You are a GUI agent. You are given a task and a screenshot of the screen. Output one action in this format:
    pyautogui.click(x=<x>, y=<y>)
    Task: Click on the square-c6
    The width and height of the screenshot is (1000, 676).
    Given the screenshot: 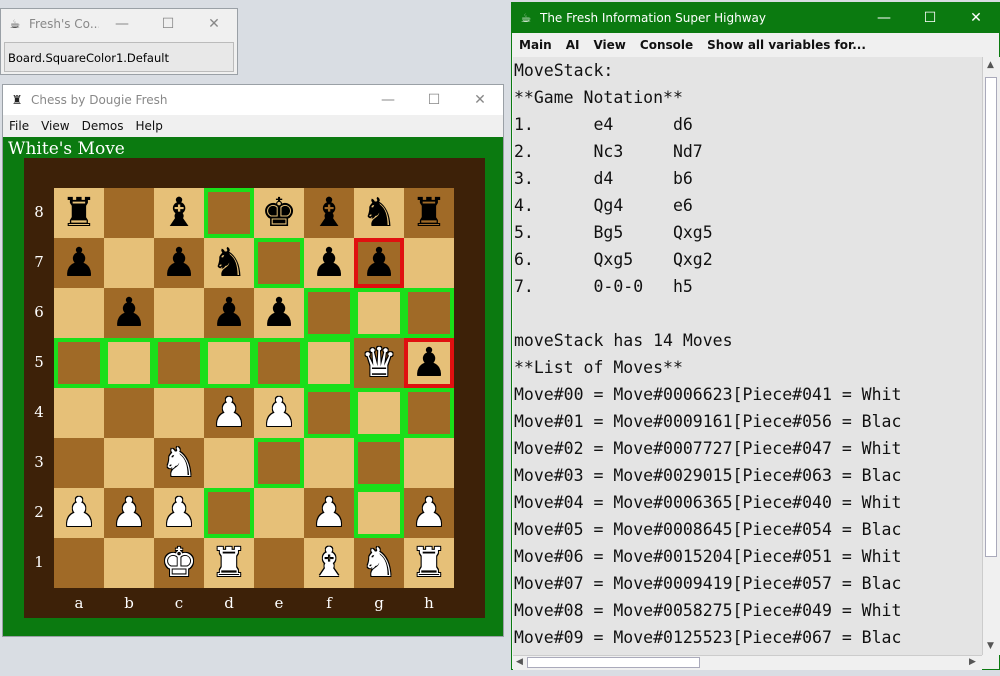 What is the action you would take?
    pyautogui.click(x=179, y=313)
    